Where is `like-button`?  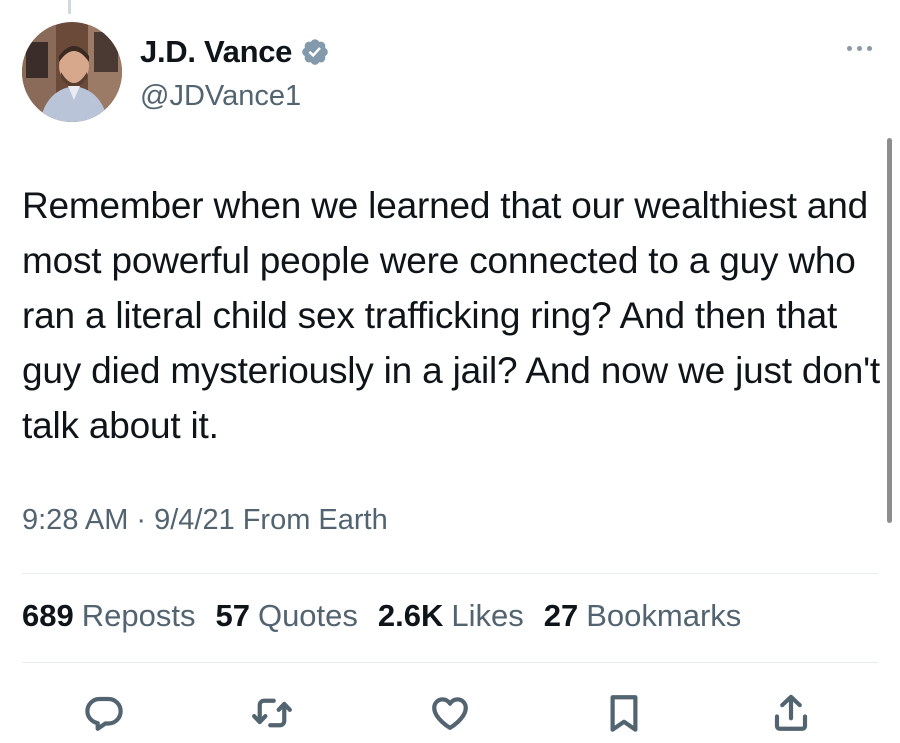 like-button is located at coordinates (450, 713).